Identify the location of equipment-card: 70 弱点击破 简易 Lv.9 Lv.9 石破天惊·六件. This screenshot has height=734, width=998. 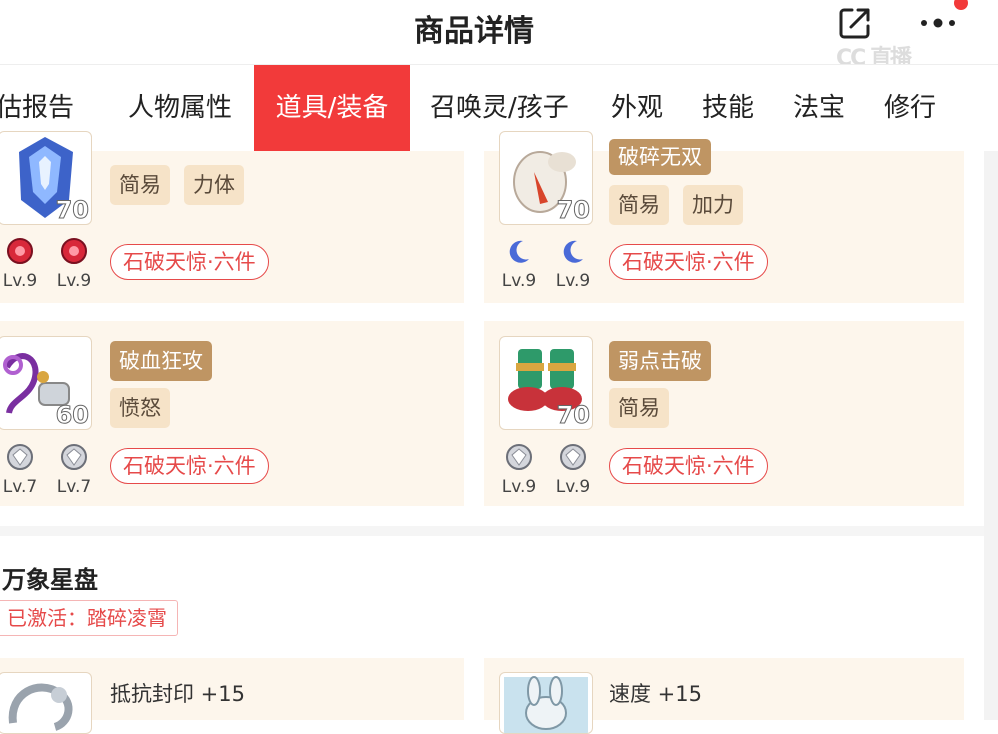
(724, 413).